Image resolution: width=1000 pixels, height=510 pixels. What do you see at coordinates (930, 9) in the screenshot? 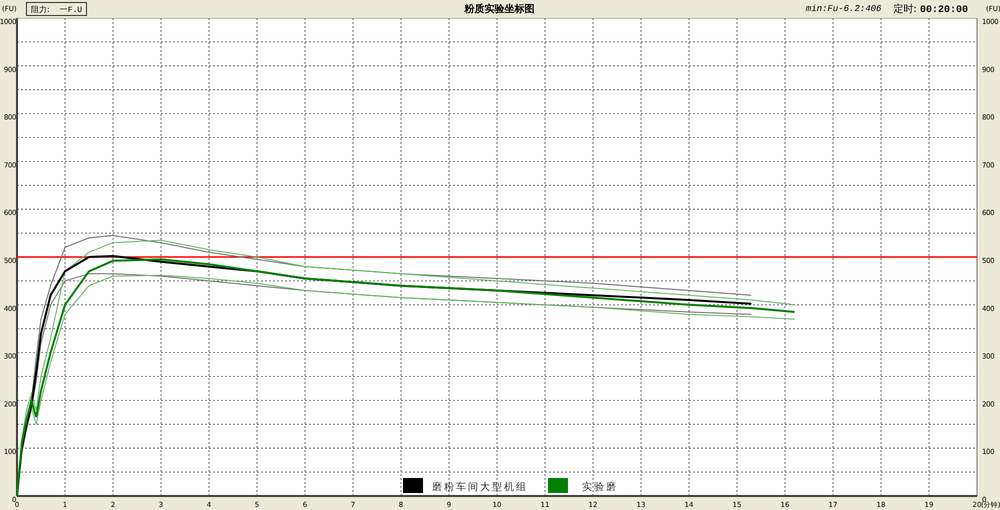
I see `timer-readout: 定时: 00:20:00` at bounding box center [930, 9].